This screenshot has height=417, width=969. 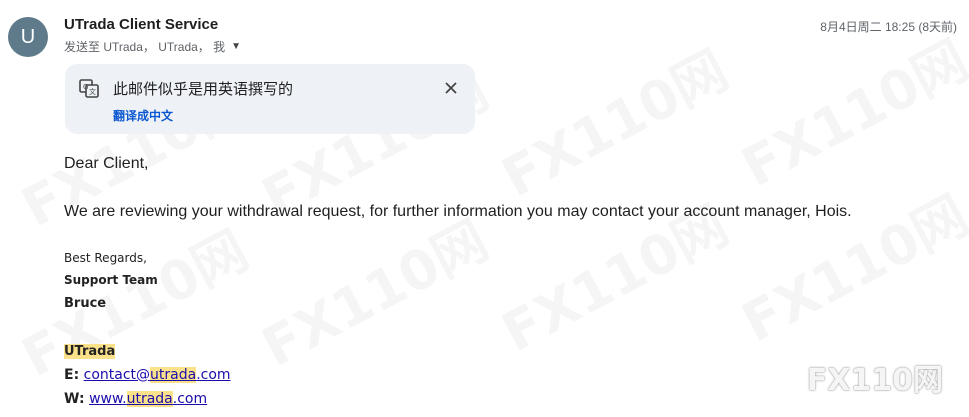 I want to click on svg-text: 文, so click(x=92, y=91).